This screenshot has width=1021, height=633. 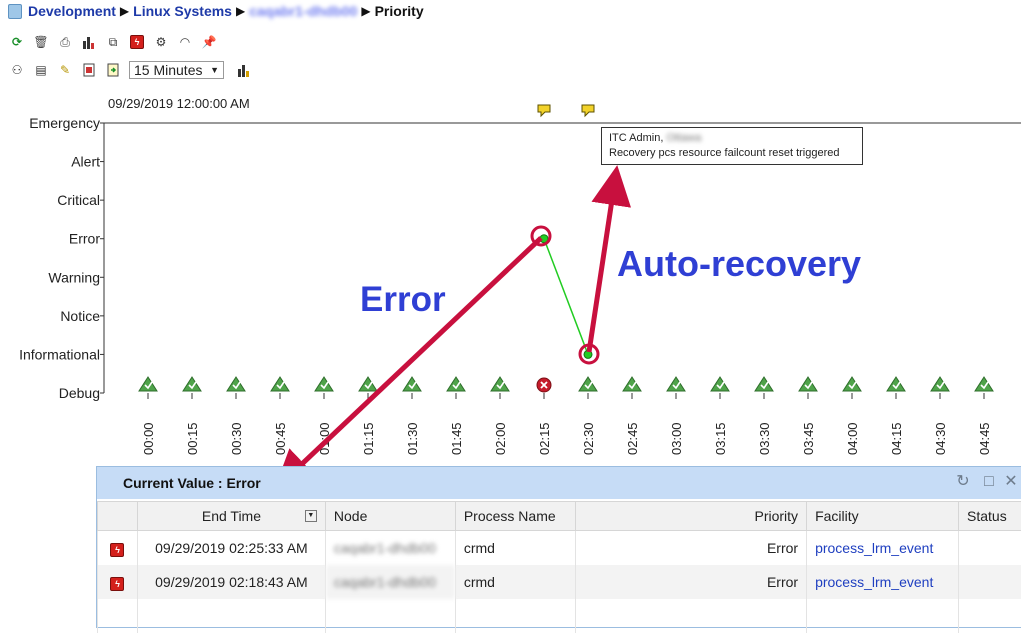 I want to click on refresh-icon: ↻, so click(x=963, y=482).